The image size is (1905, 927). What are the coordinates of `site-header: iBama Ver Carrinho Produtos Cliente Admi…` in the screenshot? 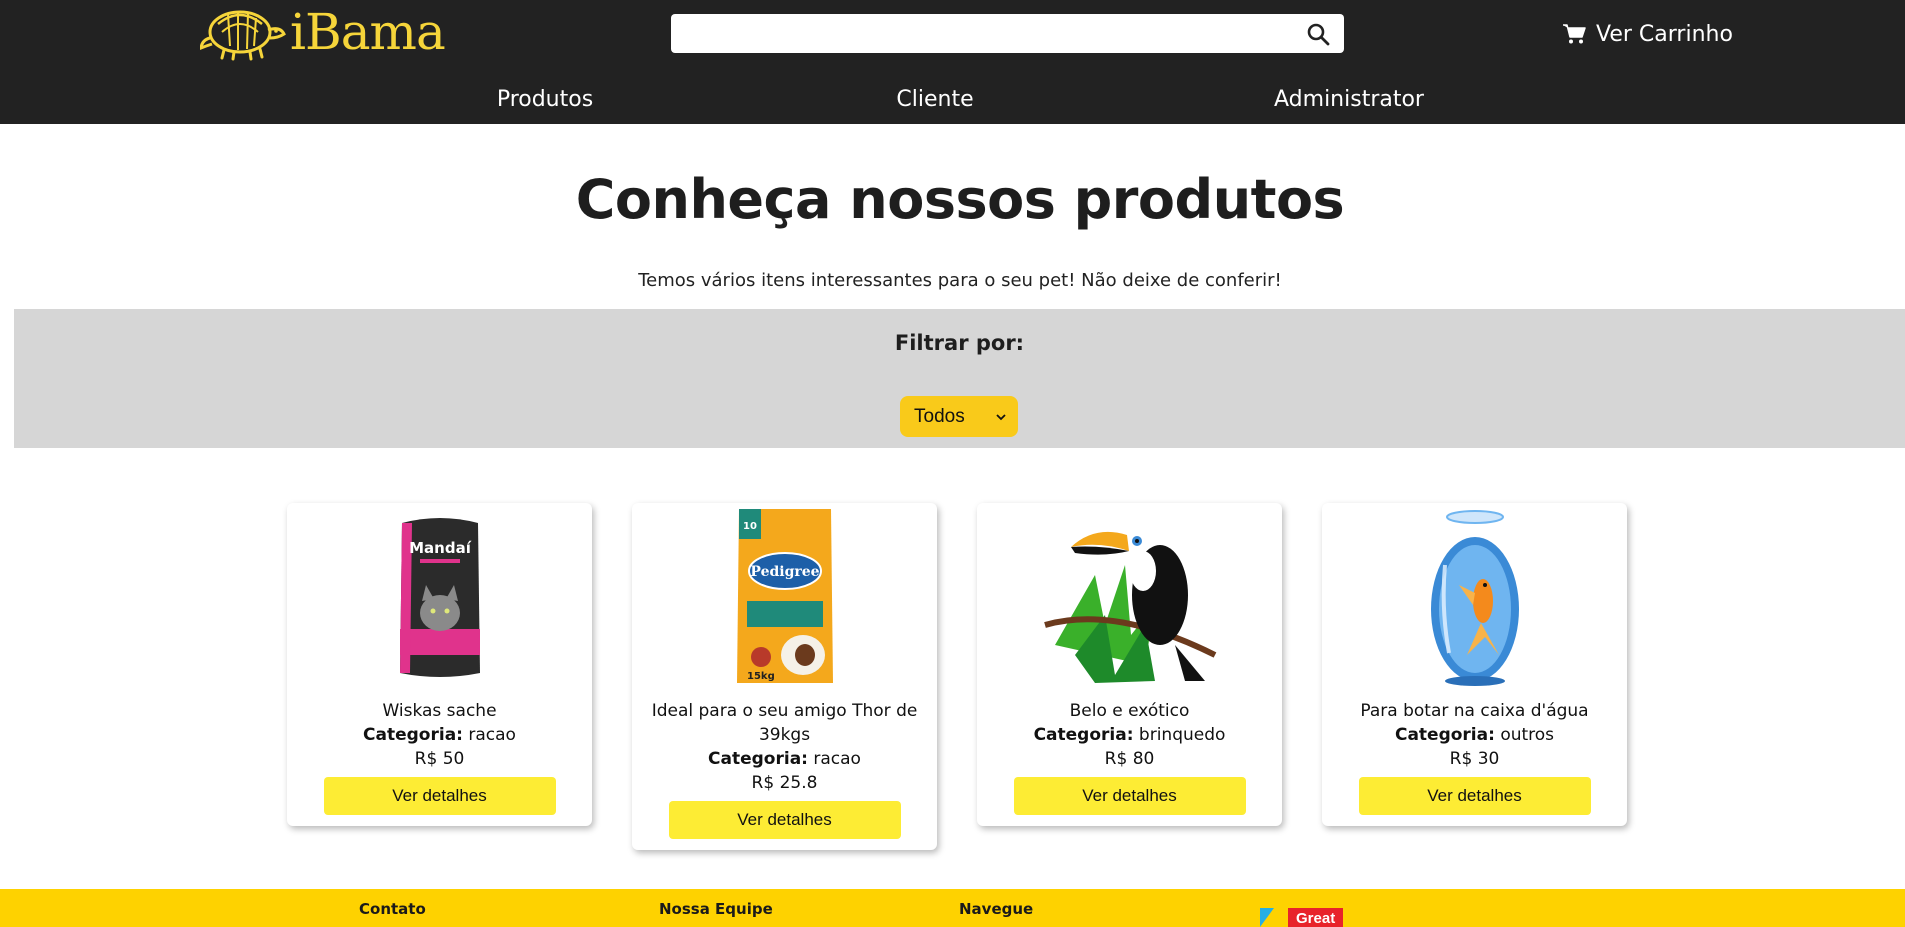 It's located at (952, 62).